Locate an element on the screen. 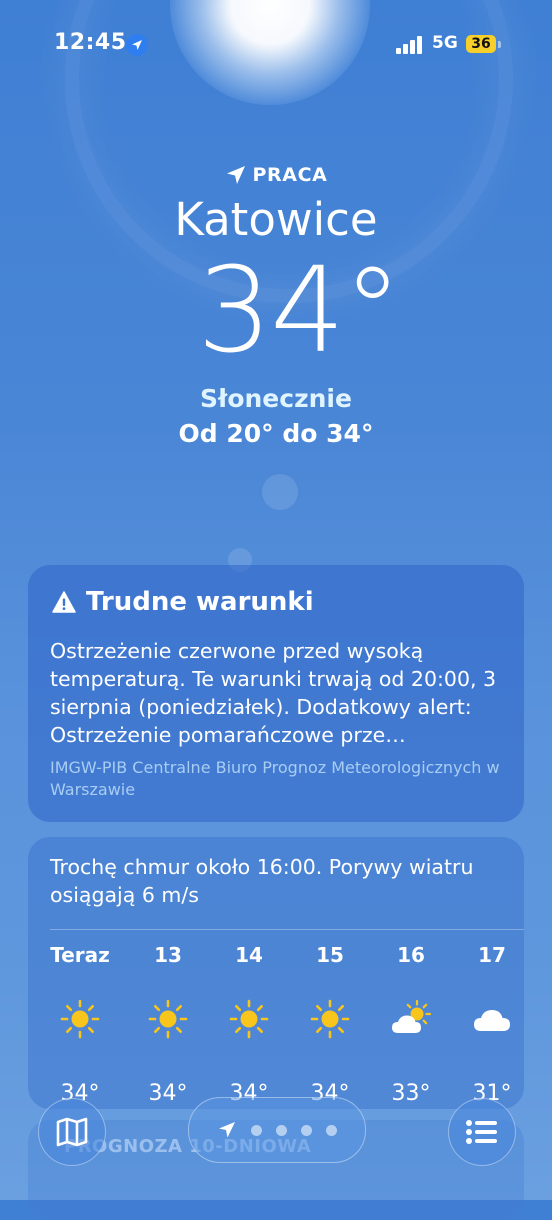  map-icon is located at coordinates (72, 1132).